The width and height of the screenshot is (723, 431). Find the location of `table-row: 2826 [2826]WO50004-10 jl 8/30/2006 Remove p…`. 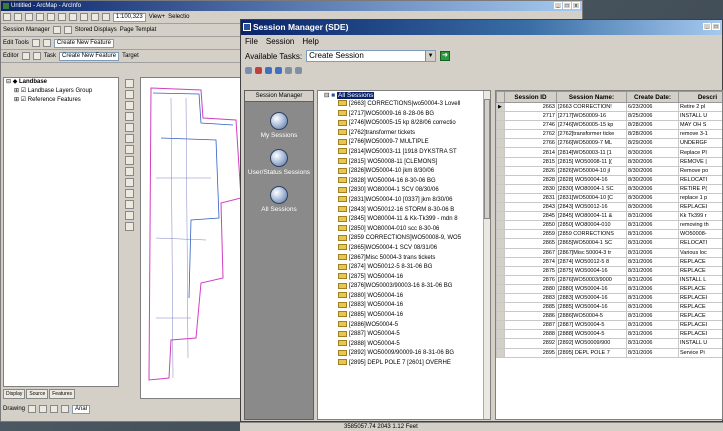

table-row: 2826 [2826]WO50004-10 jl 8/30/2006 Remove p… is located at coordinates (609, 170).